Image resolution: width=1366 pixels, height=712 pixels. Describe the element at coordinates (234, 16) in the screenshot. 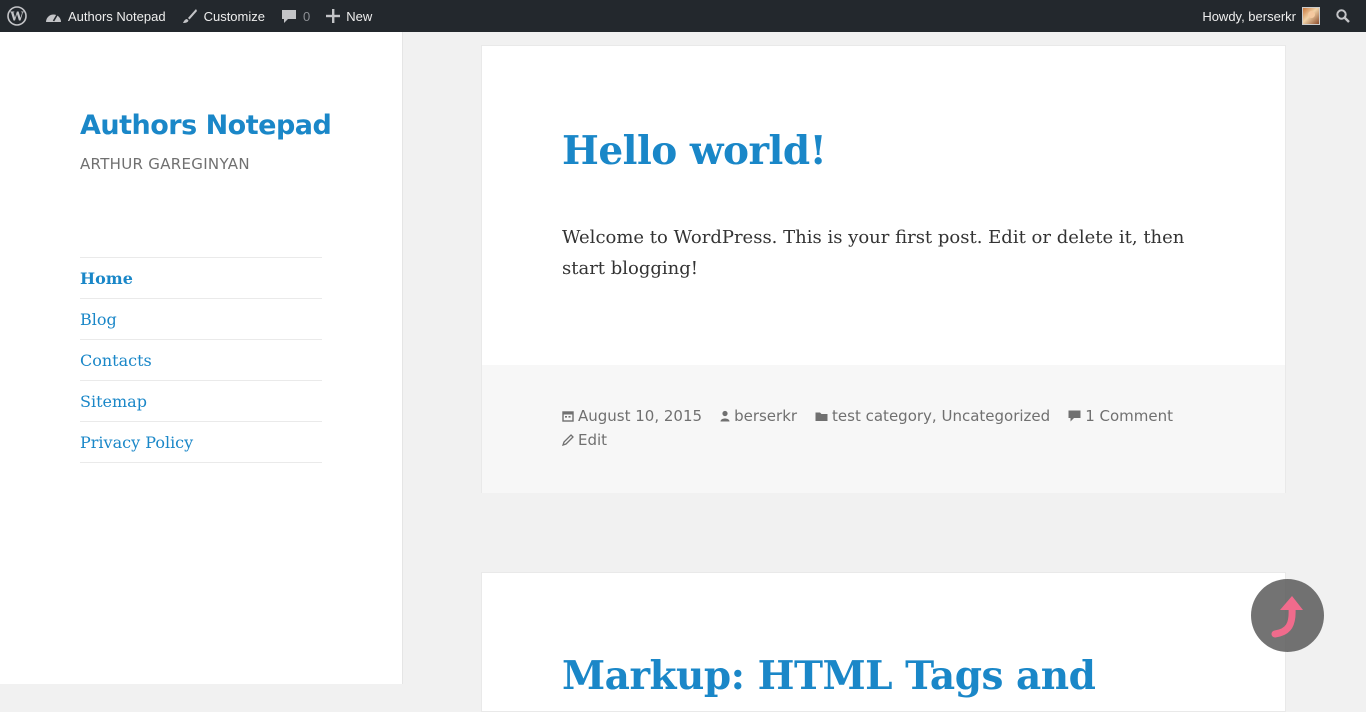

I see `customize-label: Customize` at that location.